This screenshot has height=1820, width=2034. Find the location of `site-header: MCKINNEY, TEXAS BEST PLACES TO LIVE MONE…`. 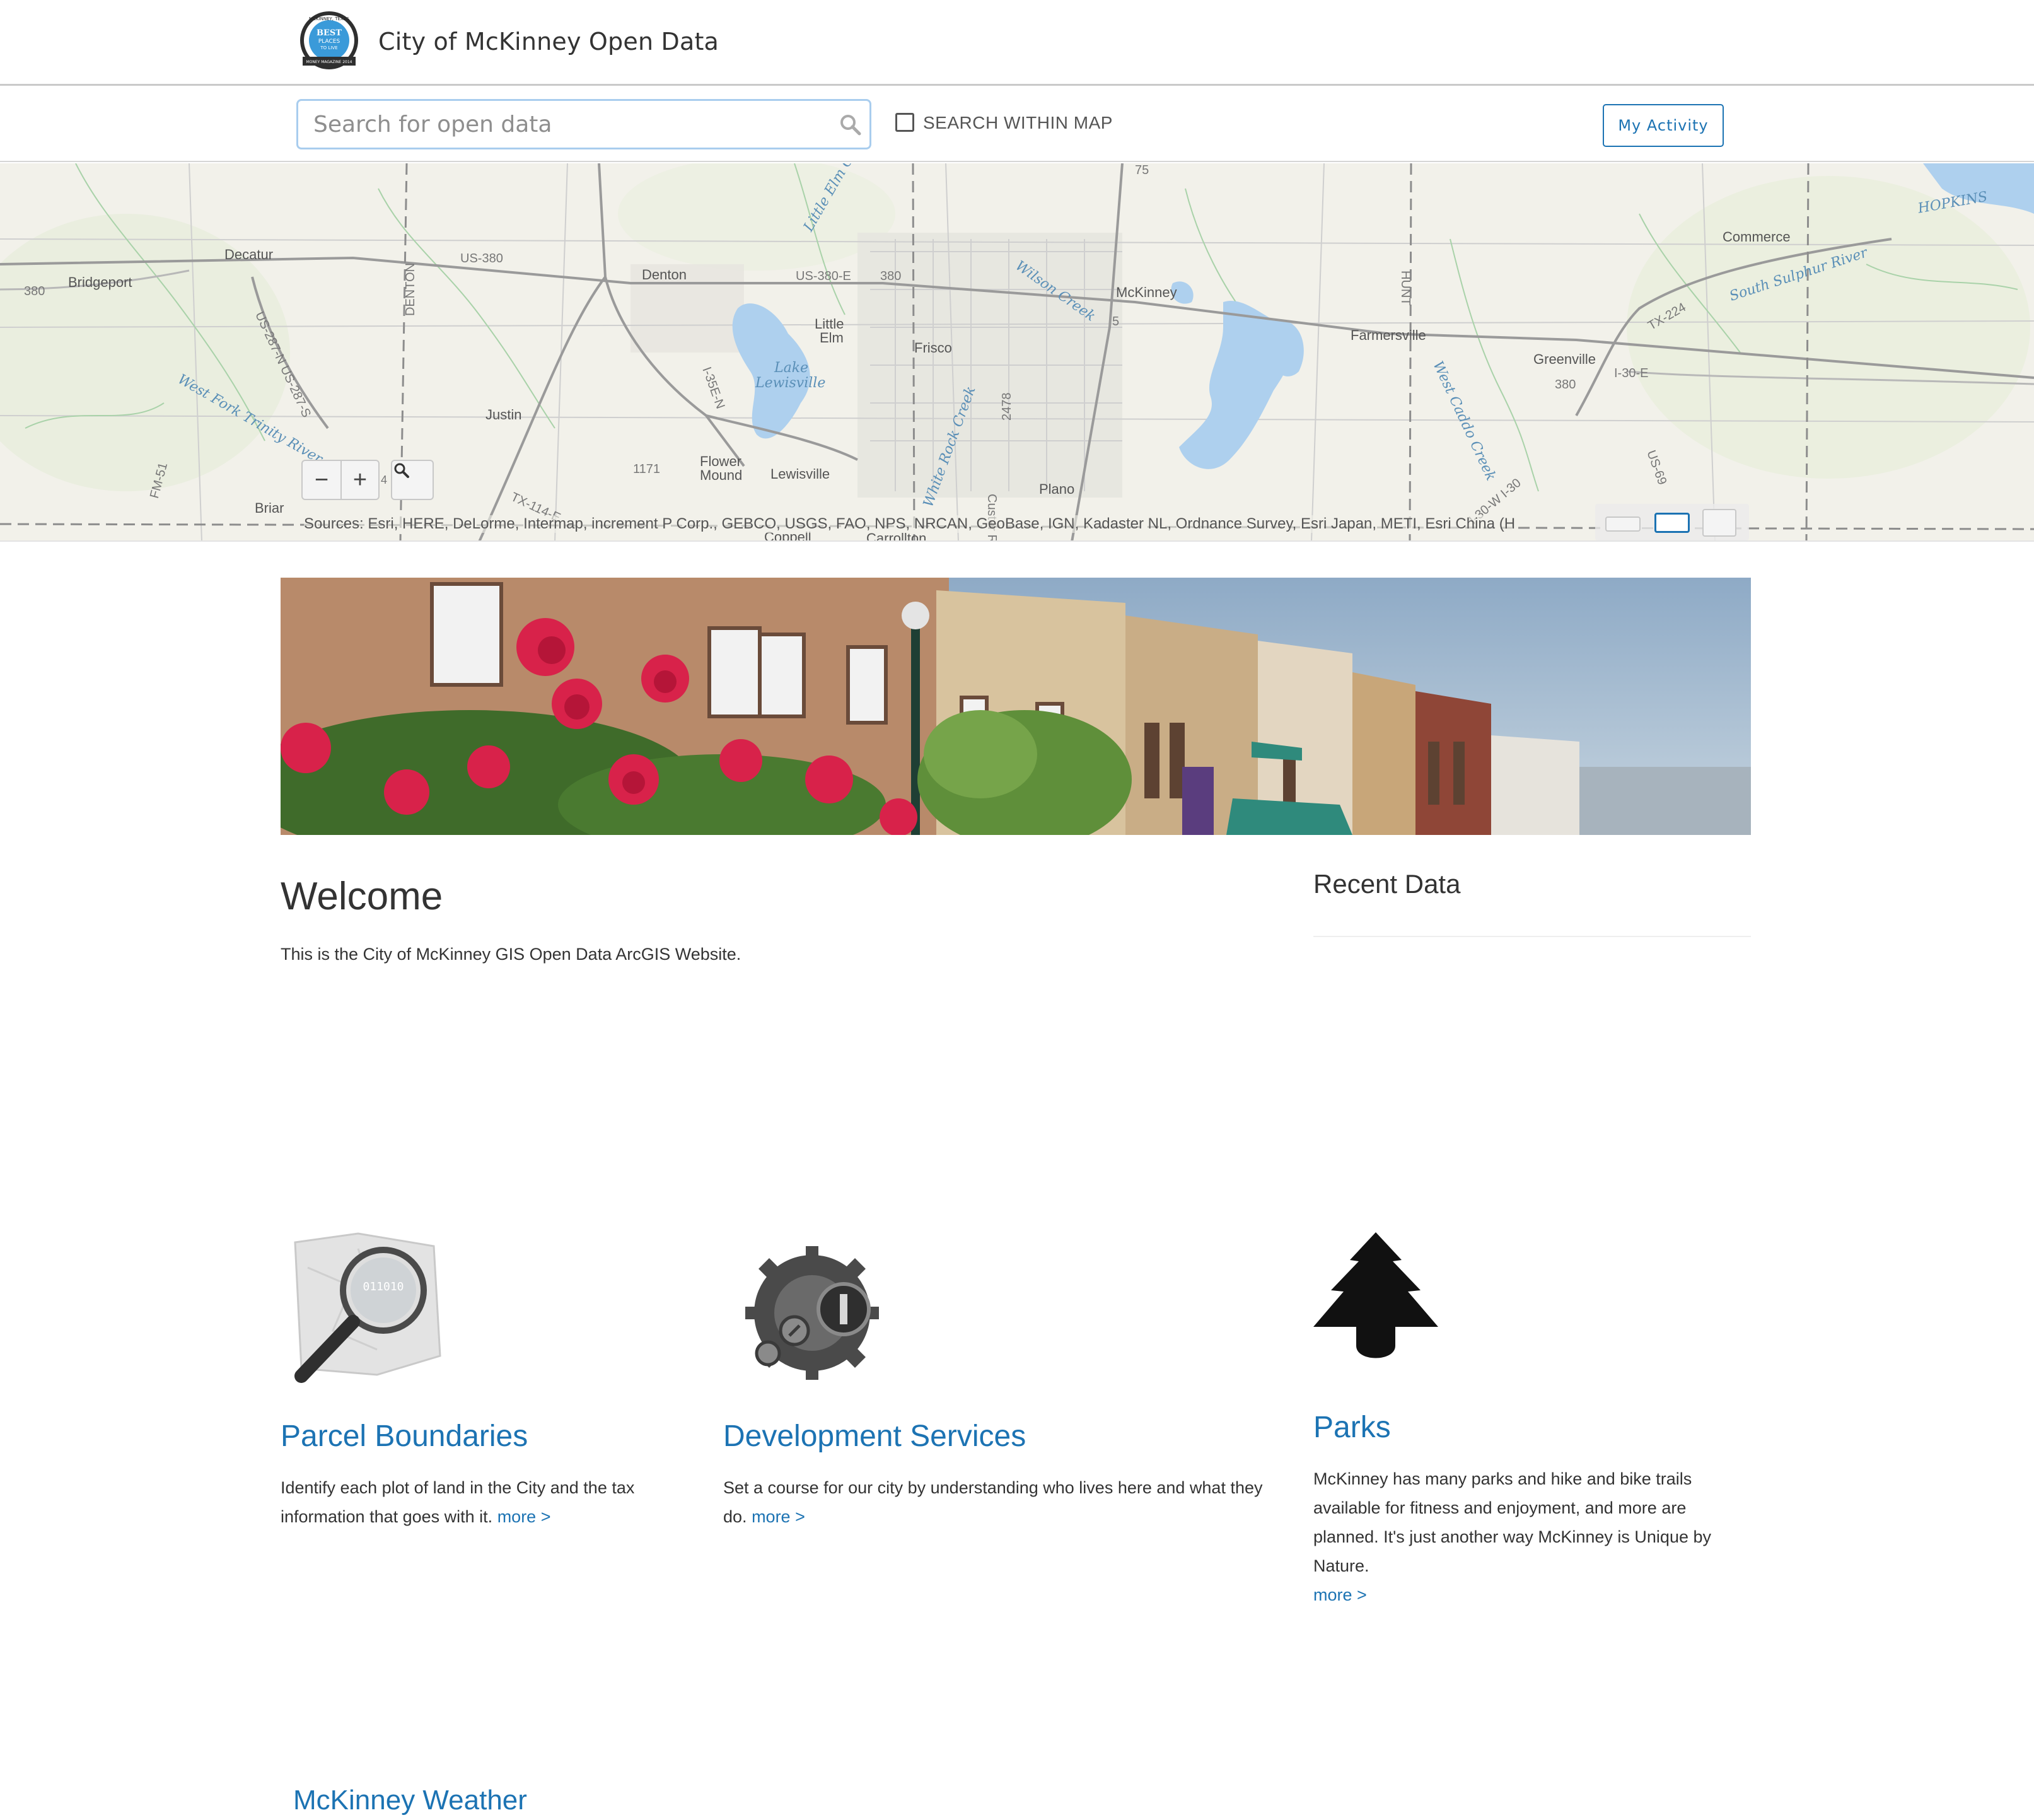

site-header: MCKINNEY, TEXAS BEST PLACES TO LIVE MONE… is located at coordinates (1017, 43).